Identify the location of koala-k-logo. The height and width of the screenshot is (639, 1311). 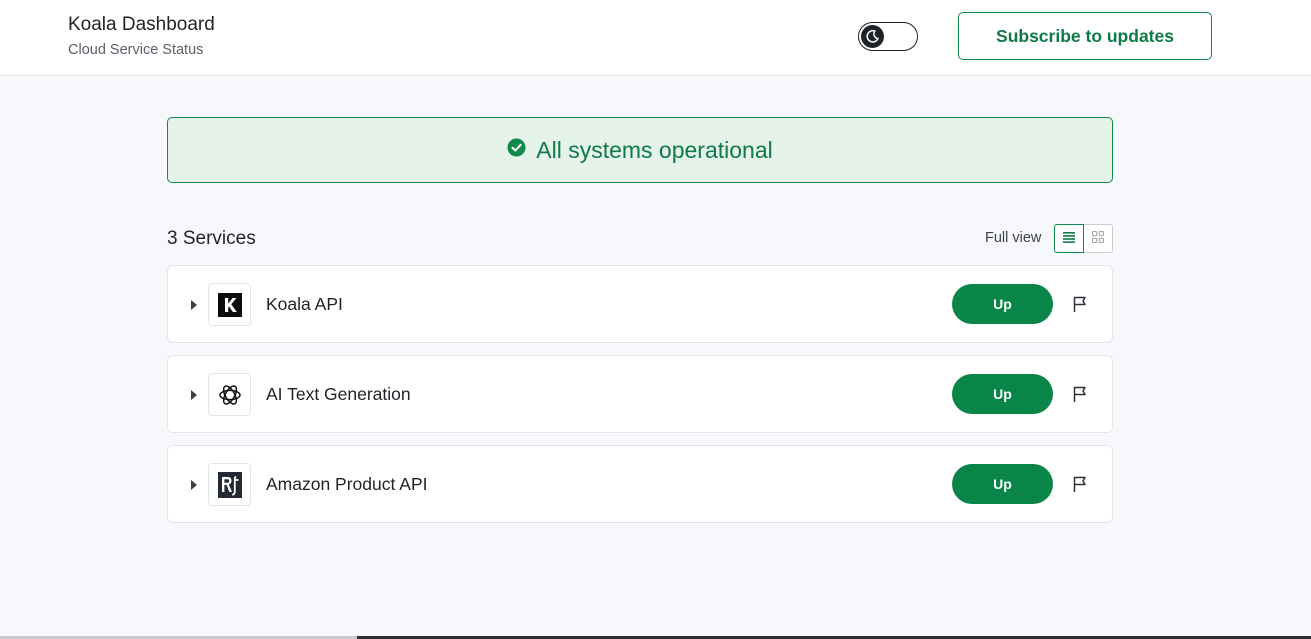
(229, 304).